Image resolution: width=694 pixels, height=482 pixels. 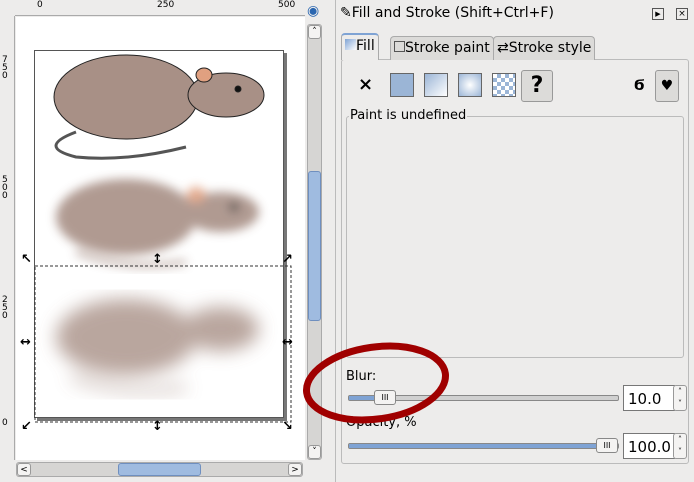 I want to click on horizontal-ruler: 0 250 500, so click(x=160, y=8).